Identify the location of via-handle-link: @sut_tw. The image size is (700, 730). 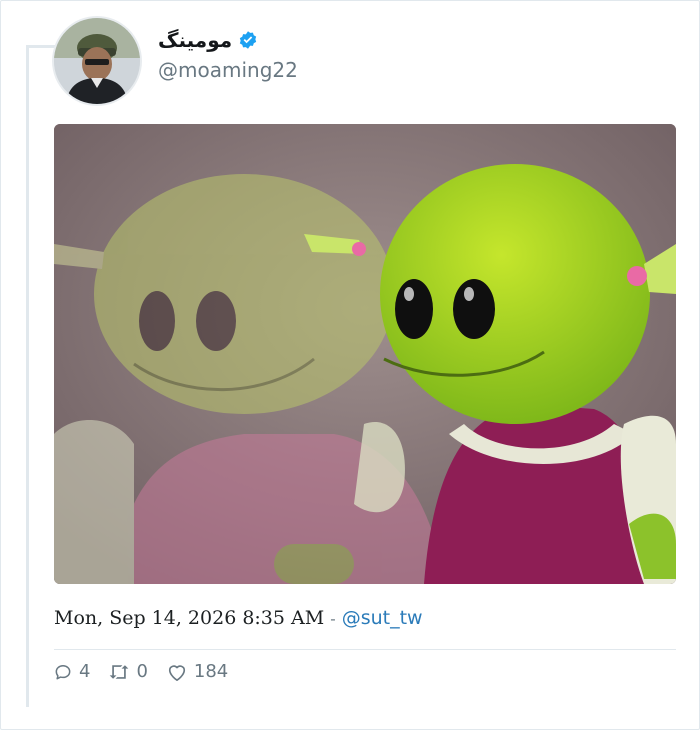
(382, 618).